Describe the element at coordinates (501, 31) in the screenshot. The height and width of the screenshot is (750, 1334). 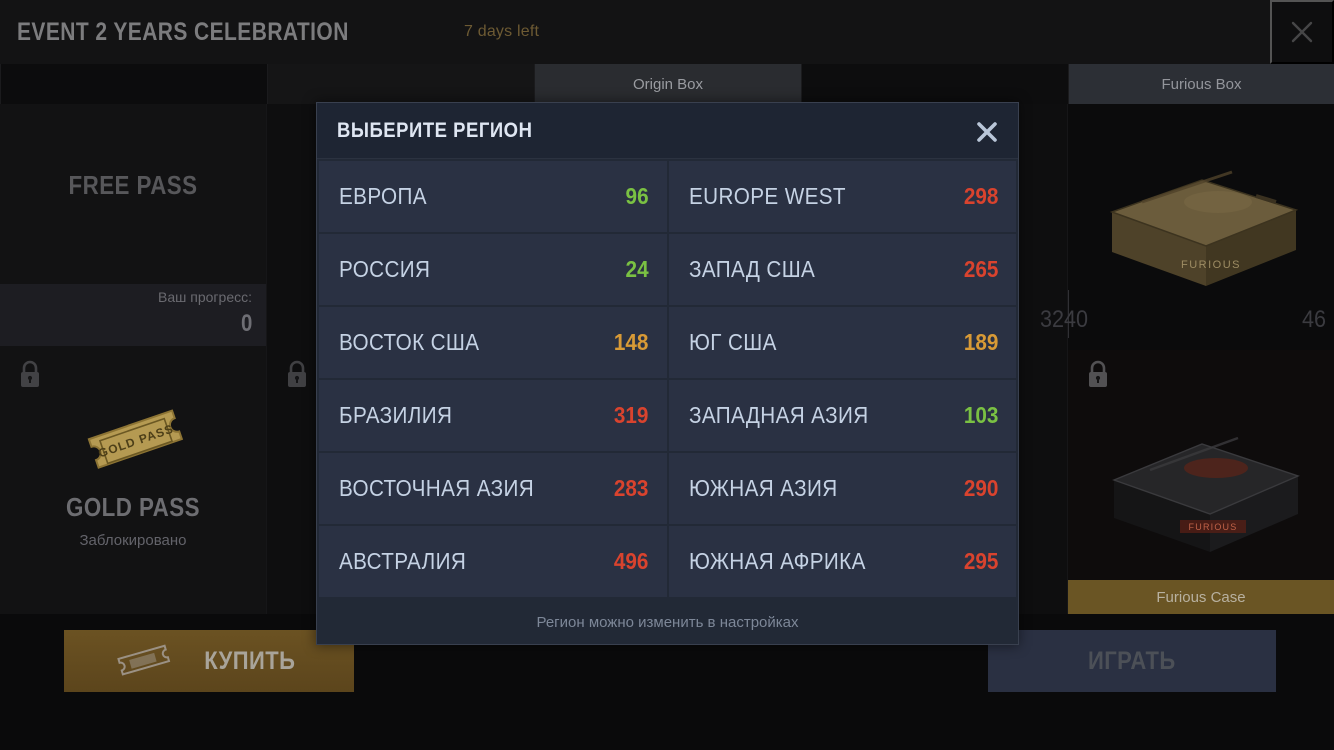
I see `event-countdown: 7 days left` at that location.